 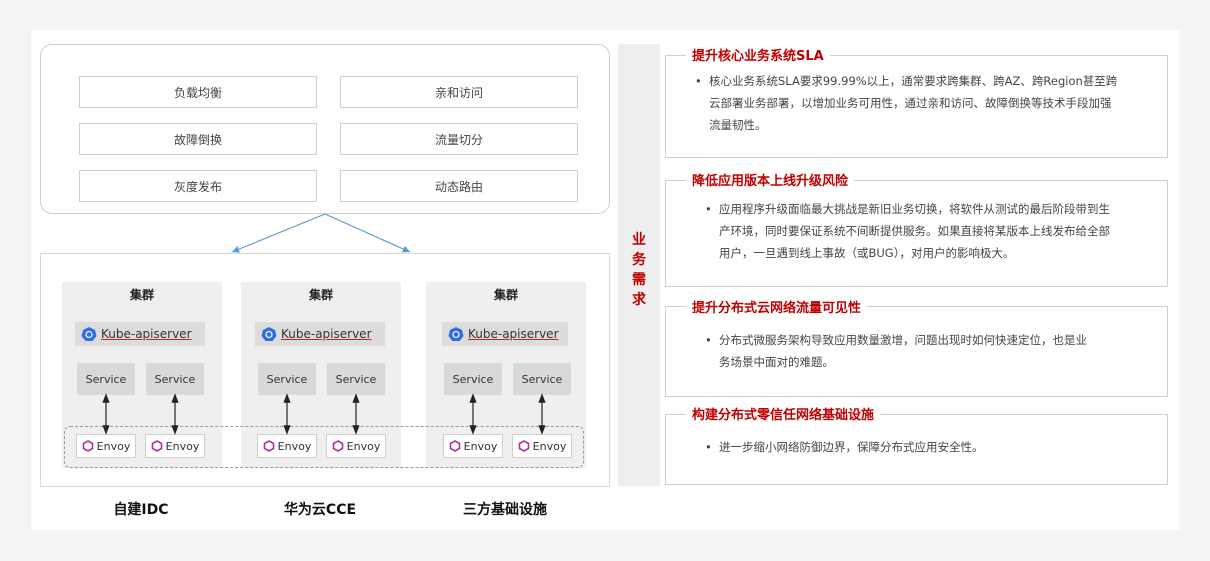 I want to click on requirement-title: 构建分布式零信任网络基础设施, so click(x=783, y=413).